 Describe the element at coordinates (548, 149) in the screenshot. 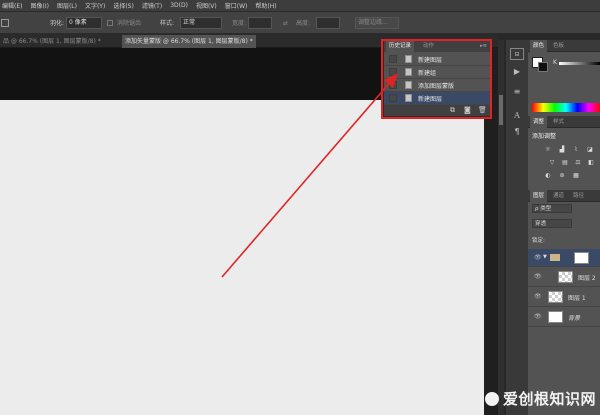

I see `brightness-icon: ☼` at that location.